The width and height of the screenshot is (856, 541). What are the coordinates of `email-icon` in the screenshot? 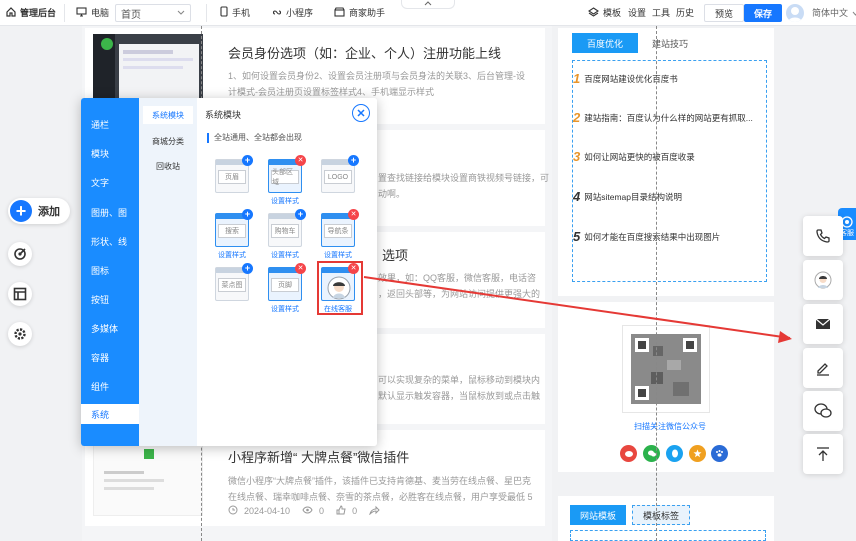 It's located at (823, 323).